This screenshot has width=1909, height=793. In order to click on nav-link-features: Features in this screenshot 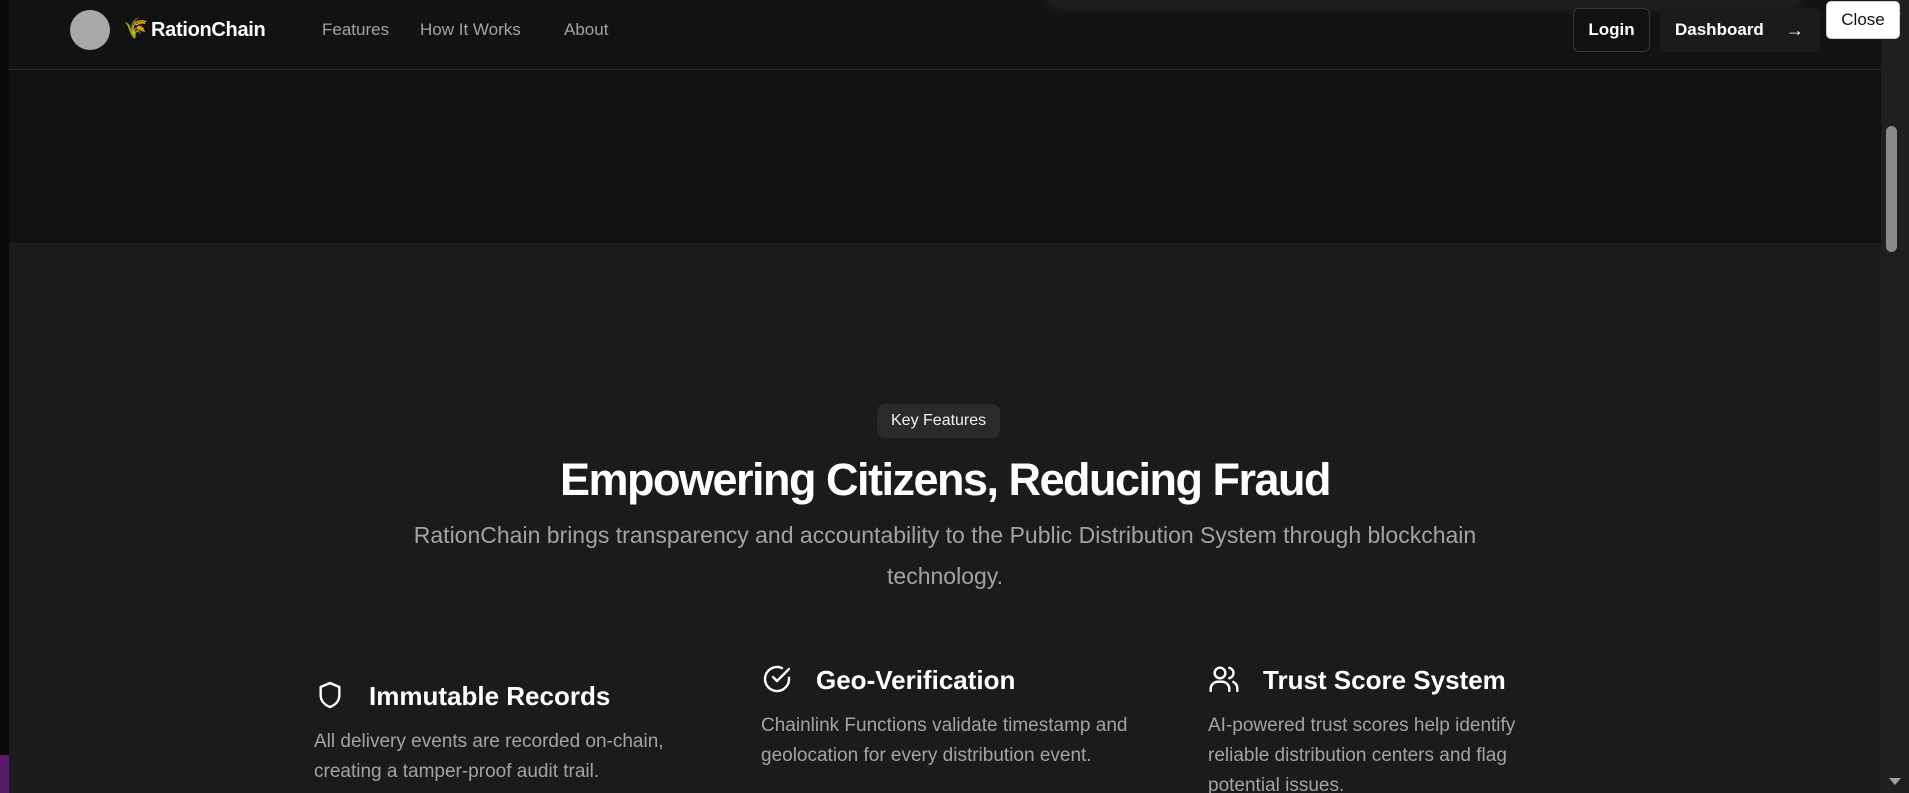, I will do `click(355, 30)`.